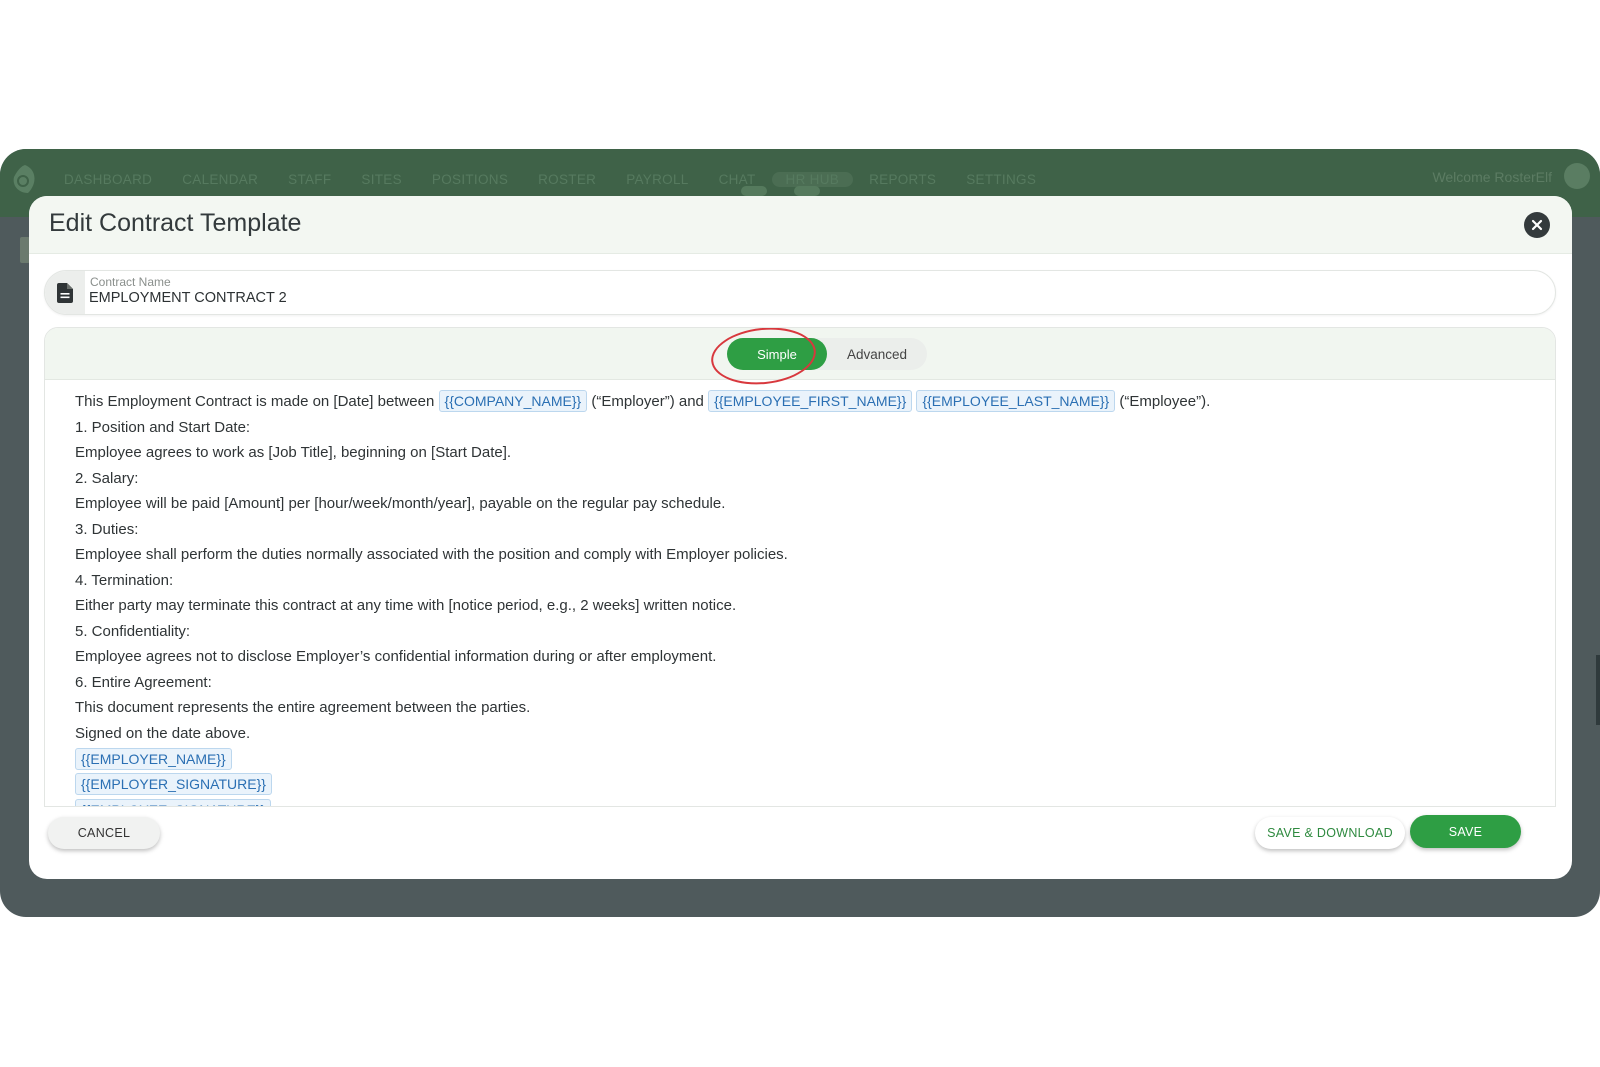 The height and width of the screenshot is (1067, 1600). What do you see at coordinates (648, 401) in the screenshot?
I see `intro-text-2: (“Employer”) and` at bounding box center [648, 401].